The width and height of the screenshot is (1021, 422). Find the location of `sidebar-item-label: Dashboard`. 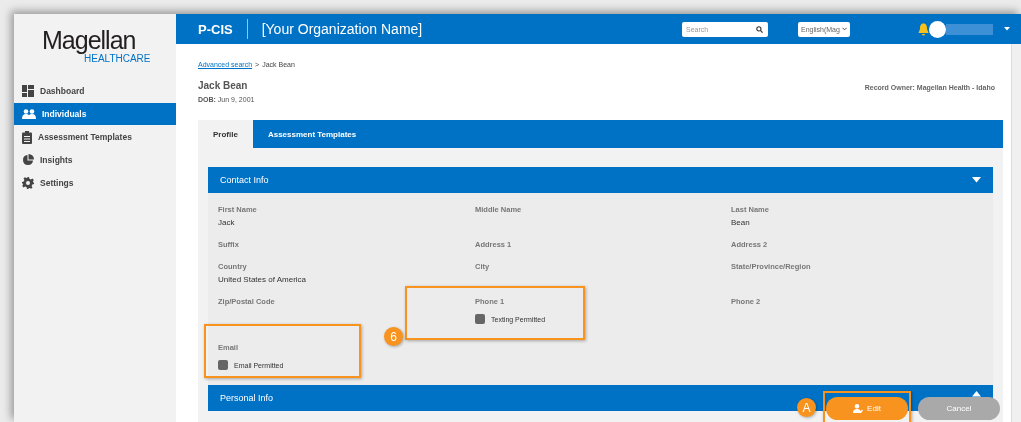

sidebar-item-label: Dashboard is located at coordinates (62, 91).